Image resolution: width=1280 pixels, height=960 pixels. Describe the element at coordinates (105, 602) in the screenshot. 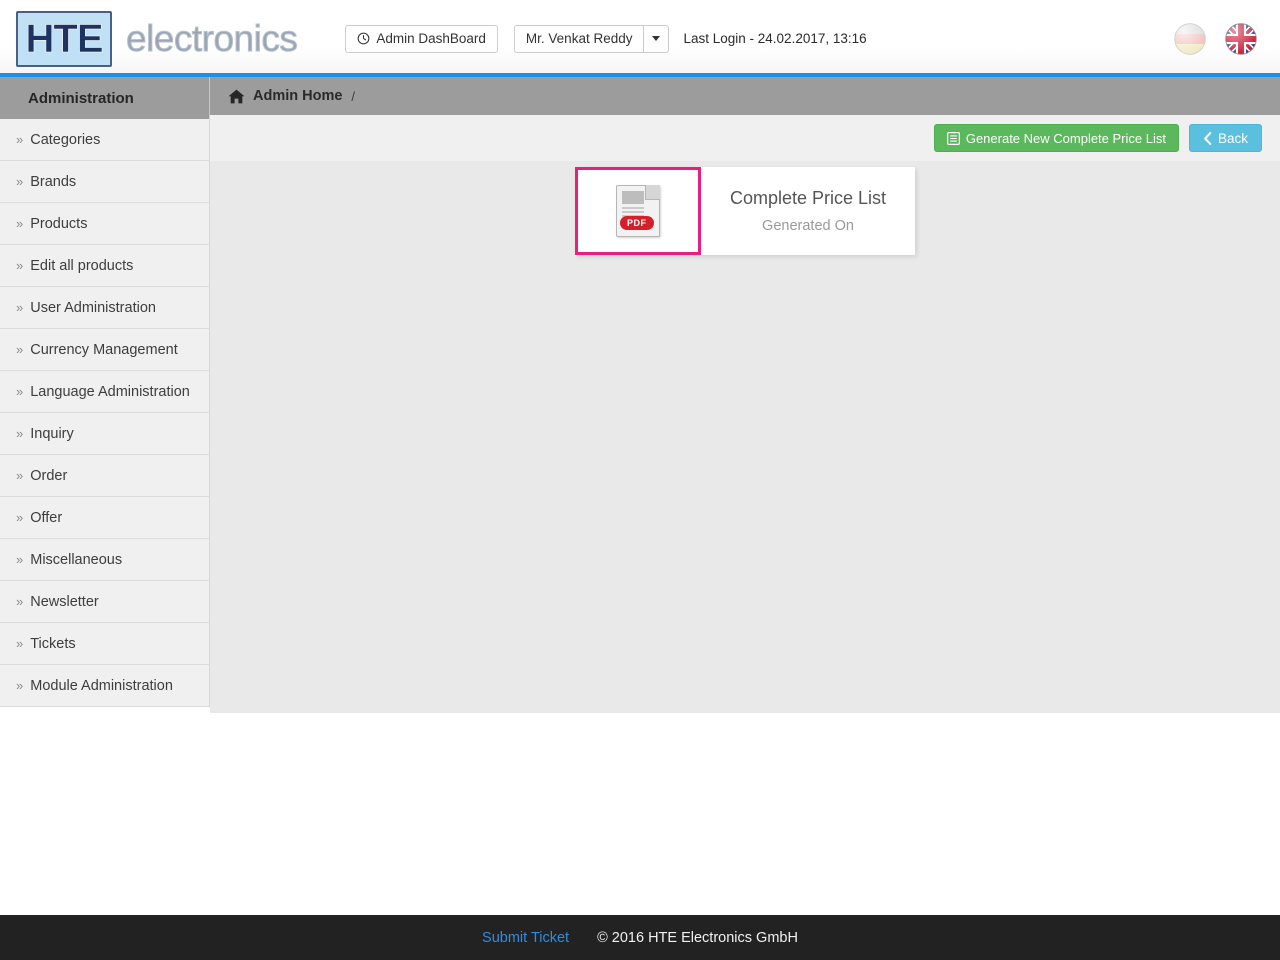

I see `sidebar-item-newsletter: » Newsletter` at that location.